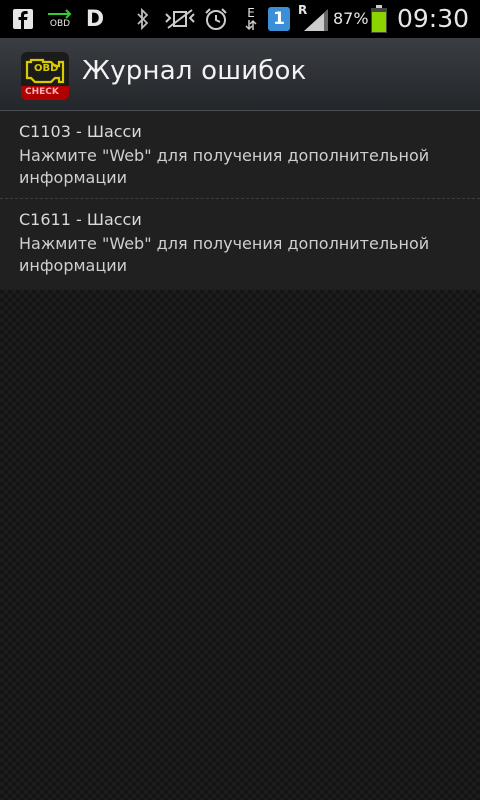 This screenshot has width=480, height=800. I want to click on signal-icon: R, so click(314, 17).